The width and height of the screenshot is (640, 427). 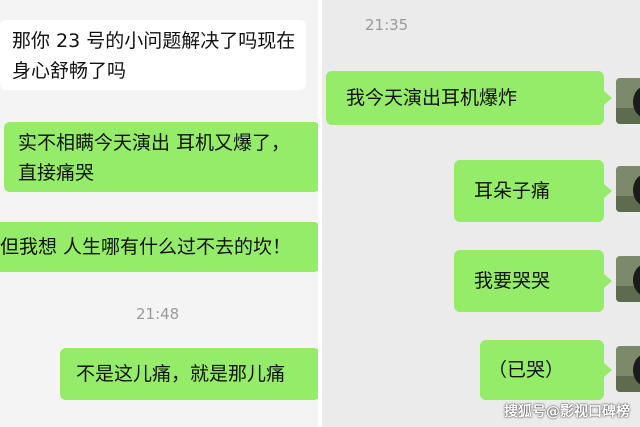 What do you see at coordinates (153, 55) in the screenshot?
I see `received-message: 那你 23 号的小问题解决了吗现在 身心舒畅了吗` at bounding box center [153, 55].